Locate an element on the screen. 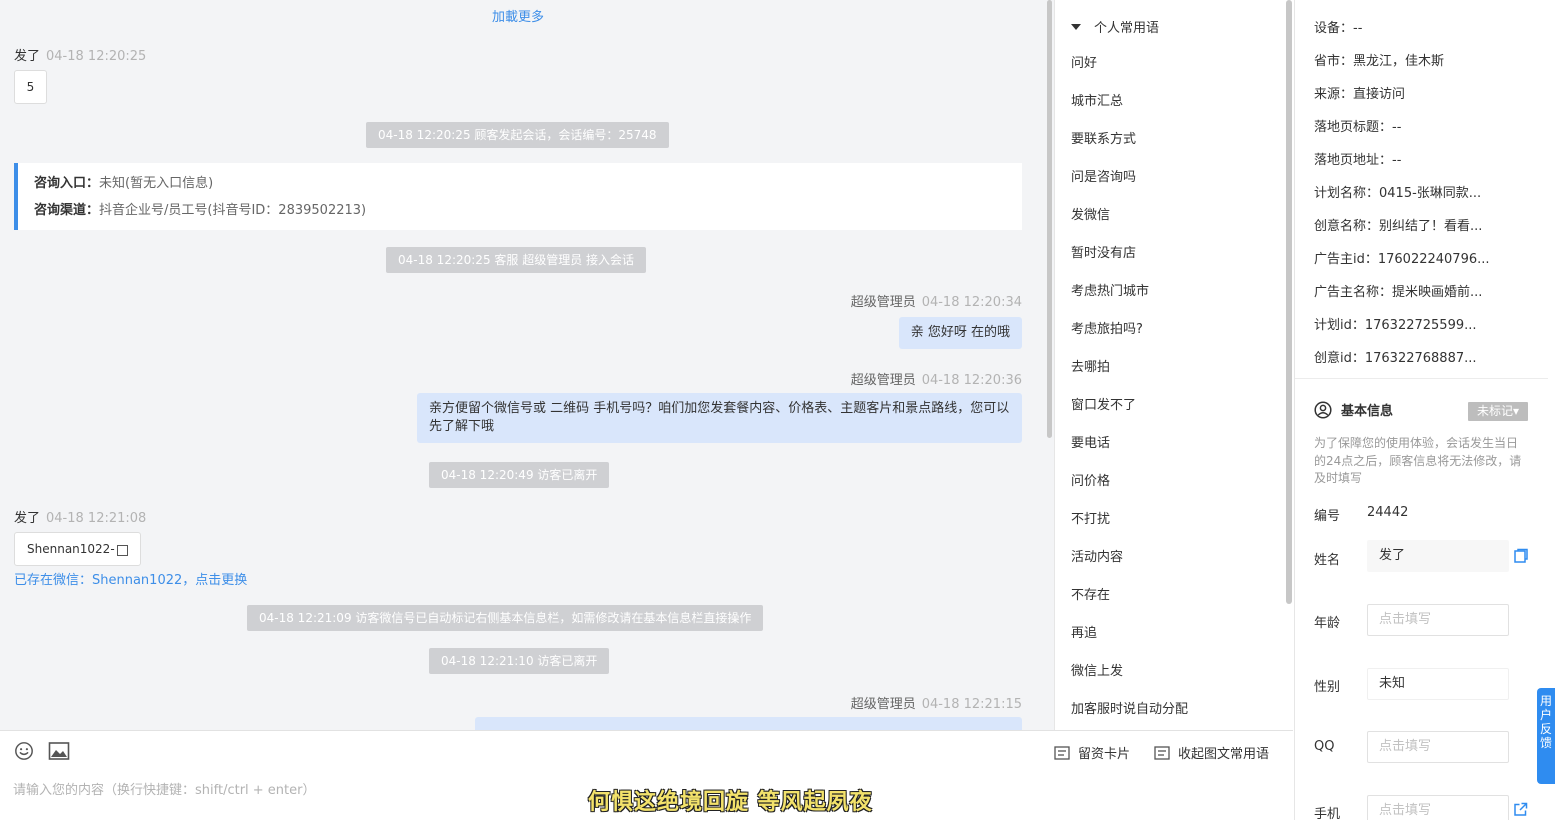  qq-label: QQ is located at coordinates (1324, 746).